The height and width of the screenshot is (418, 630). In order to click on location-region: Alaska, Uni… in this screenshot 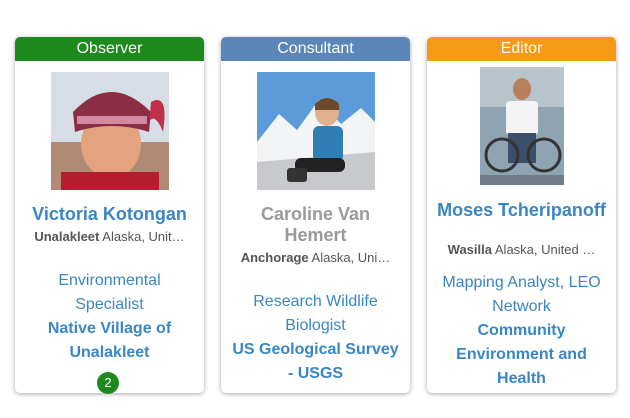, I will do `click(351, 257)`.